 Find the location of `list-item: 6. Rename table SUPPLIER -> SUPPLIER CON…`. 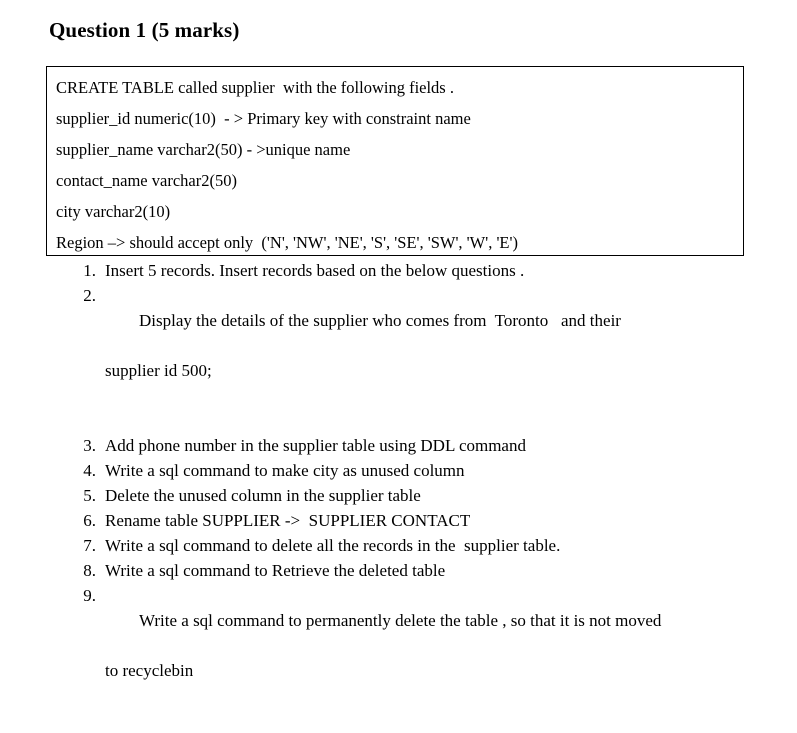

list-item: 6. Rename table SUPPLIER -> SUPPLIER CON… is located at coordinates (398, 520).